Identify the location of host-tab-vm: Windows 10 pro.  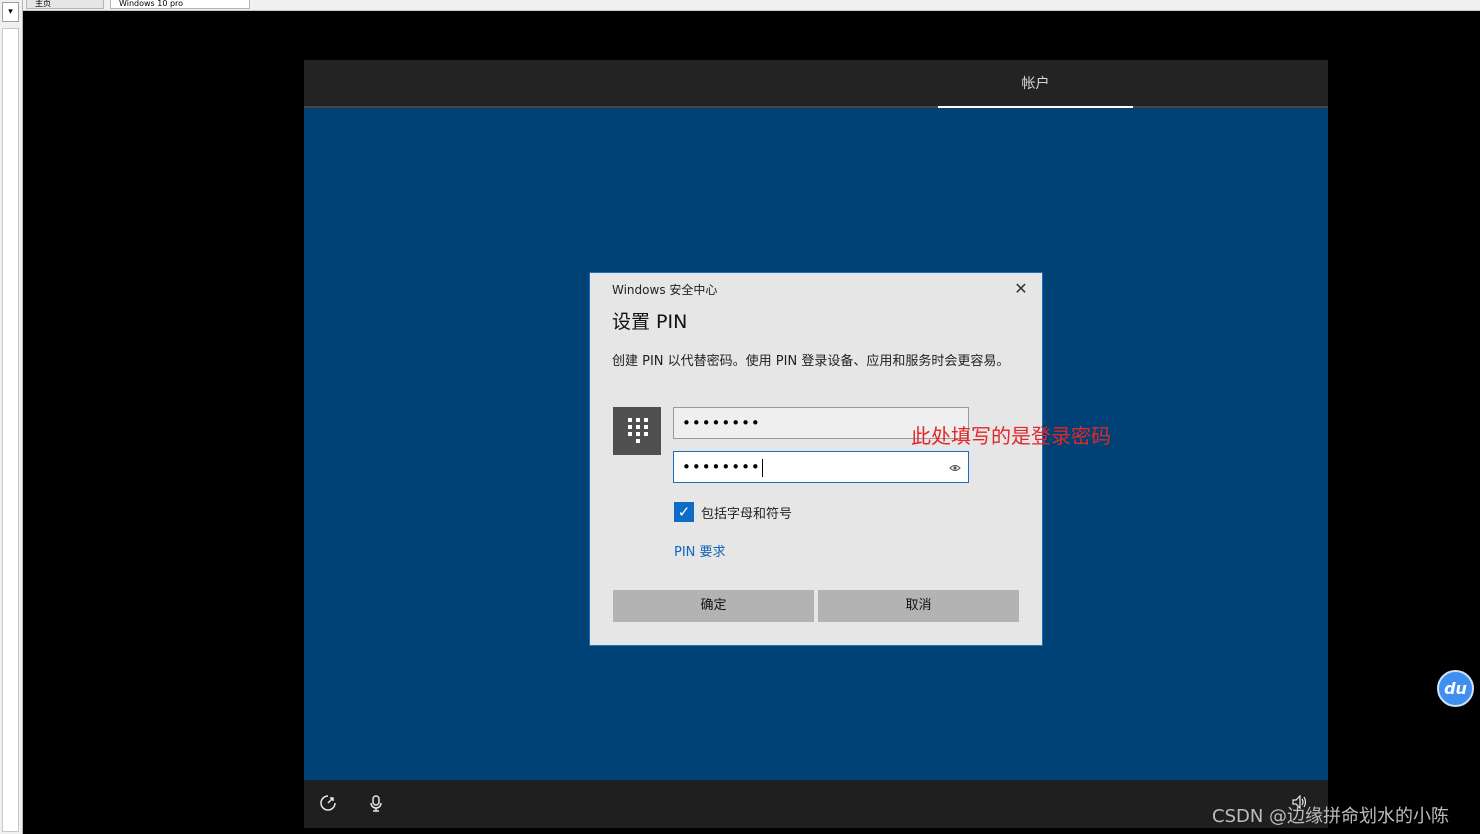
(180, 4).